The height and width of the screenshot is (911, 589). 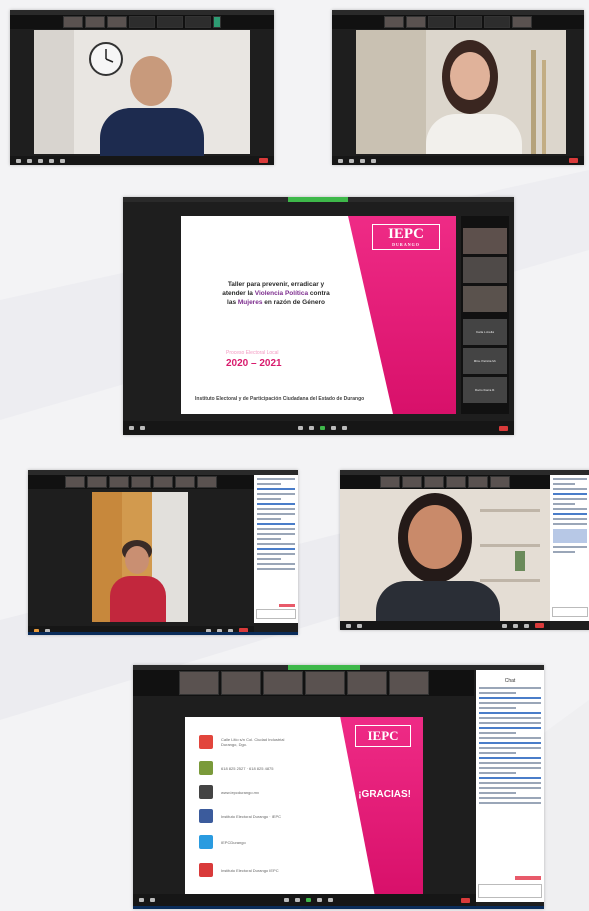 I want to click on zoom-screenshot-man, so click(x=142, y=87).